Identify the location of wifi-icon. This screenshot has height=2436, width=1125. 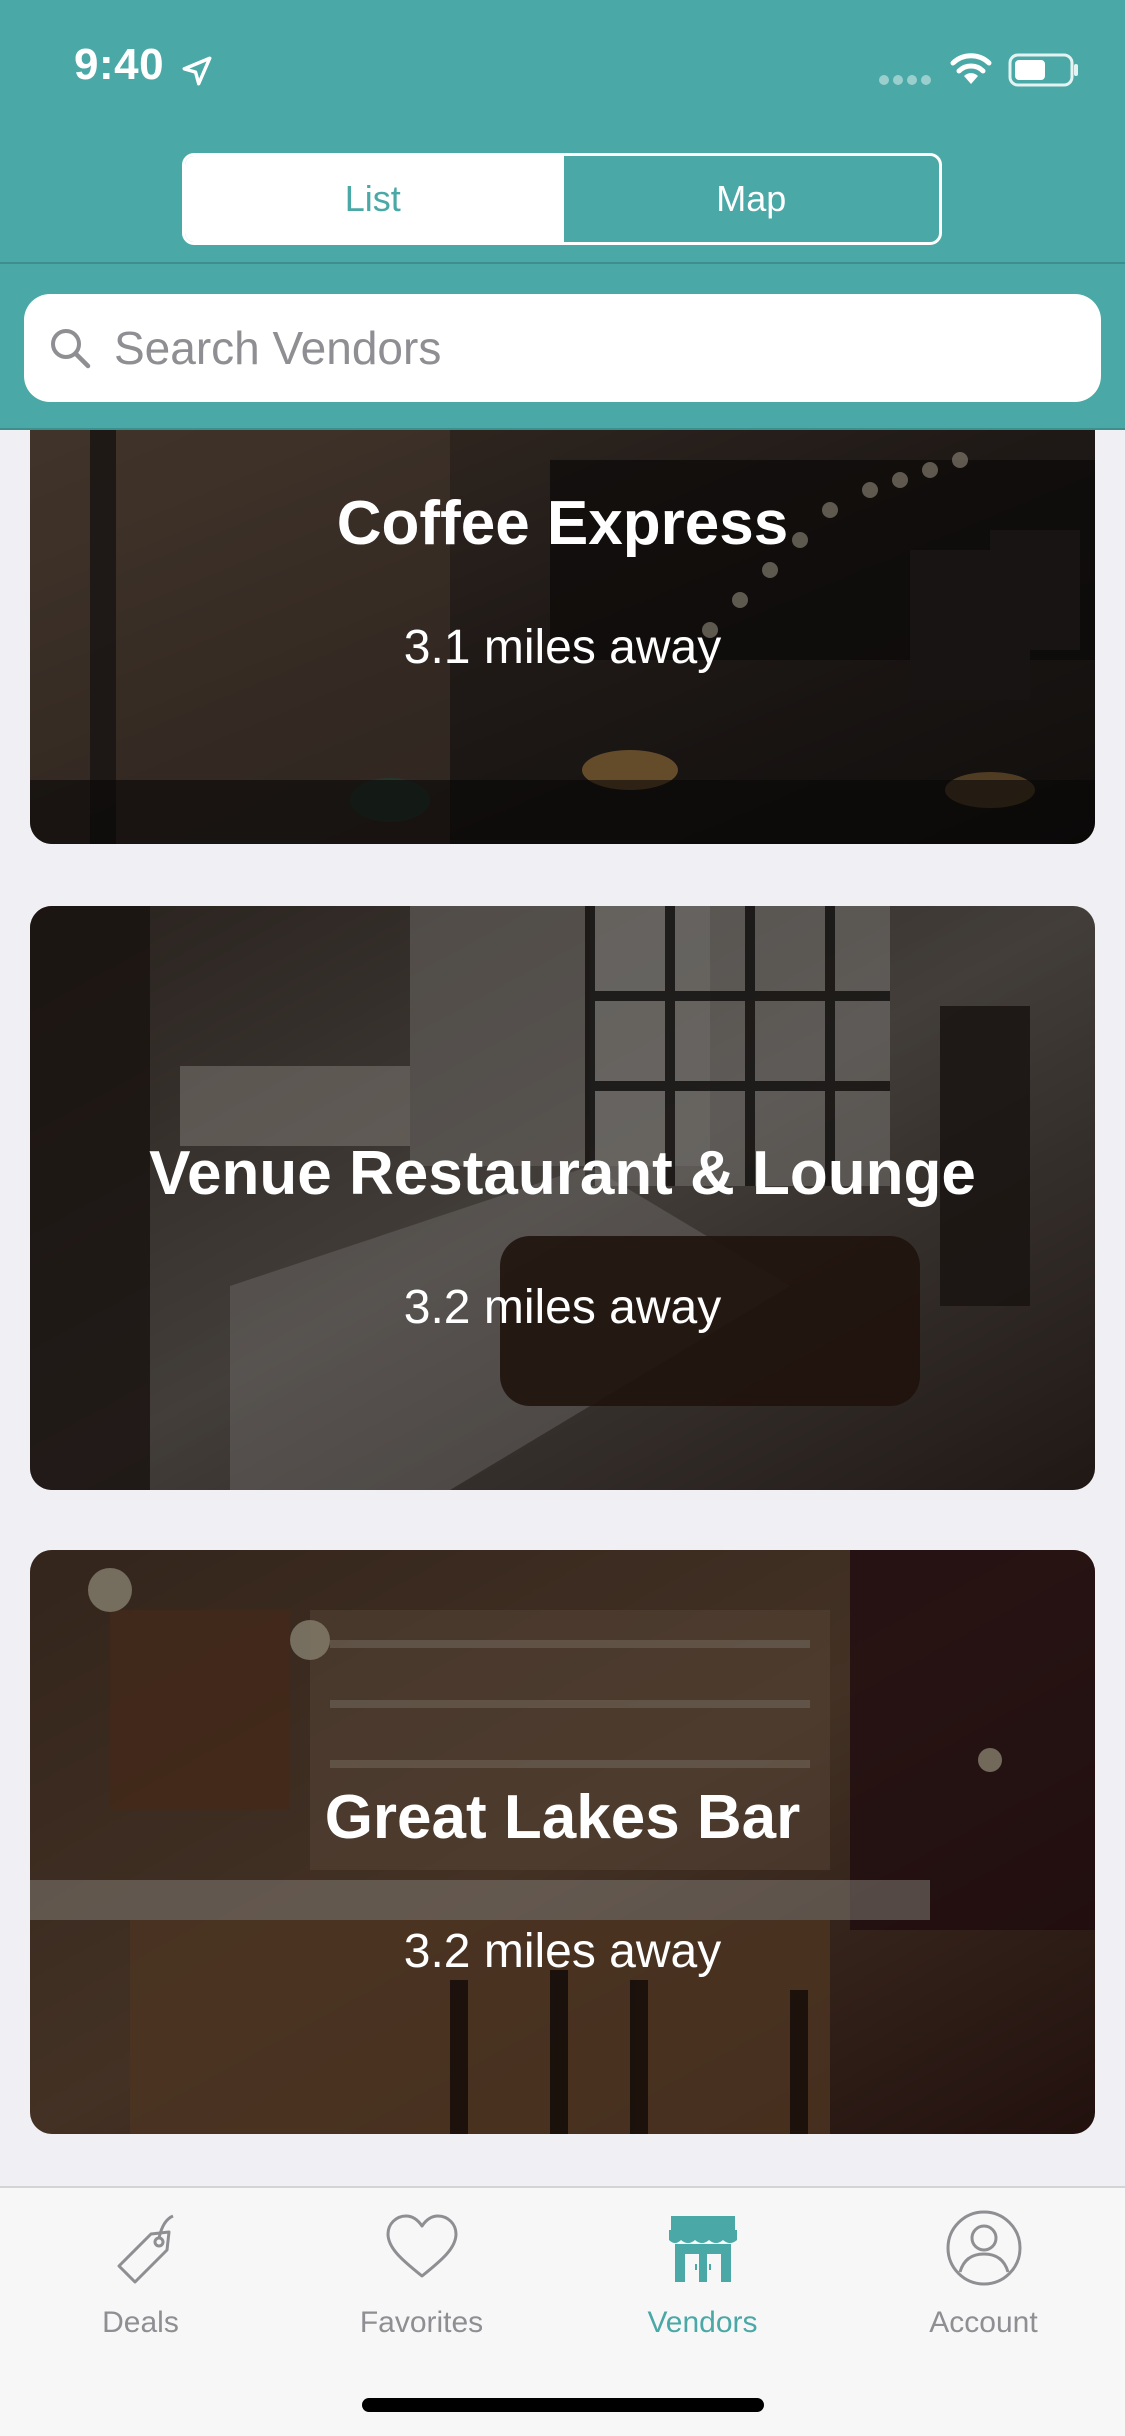
(971, 68).